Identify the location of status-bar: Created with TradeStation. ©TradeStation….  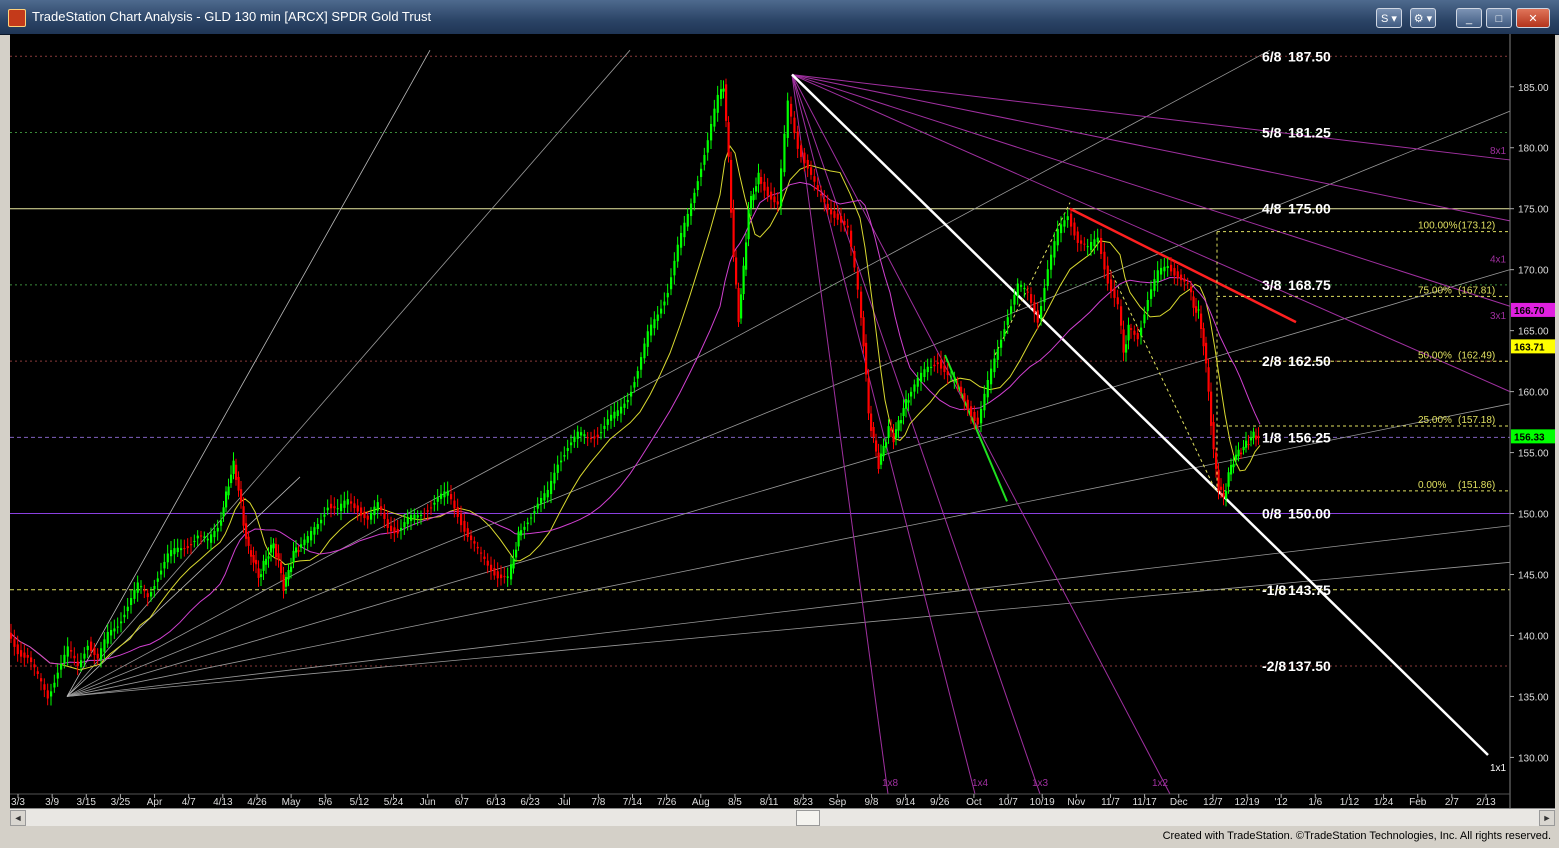
(779, 837).